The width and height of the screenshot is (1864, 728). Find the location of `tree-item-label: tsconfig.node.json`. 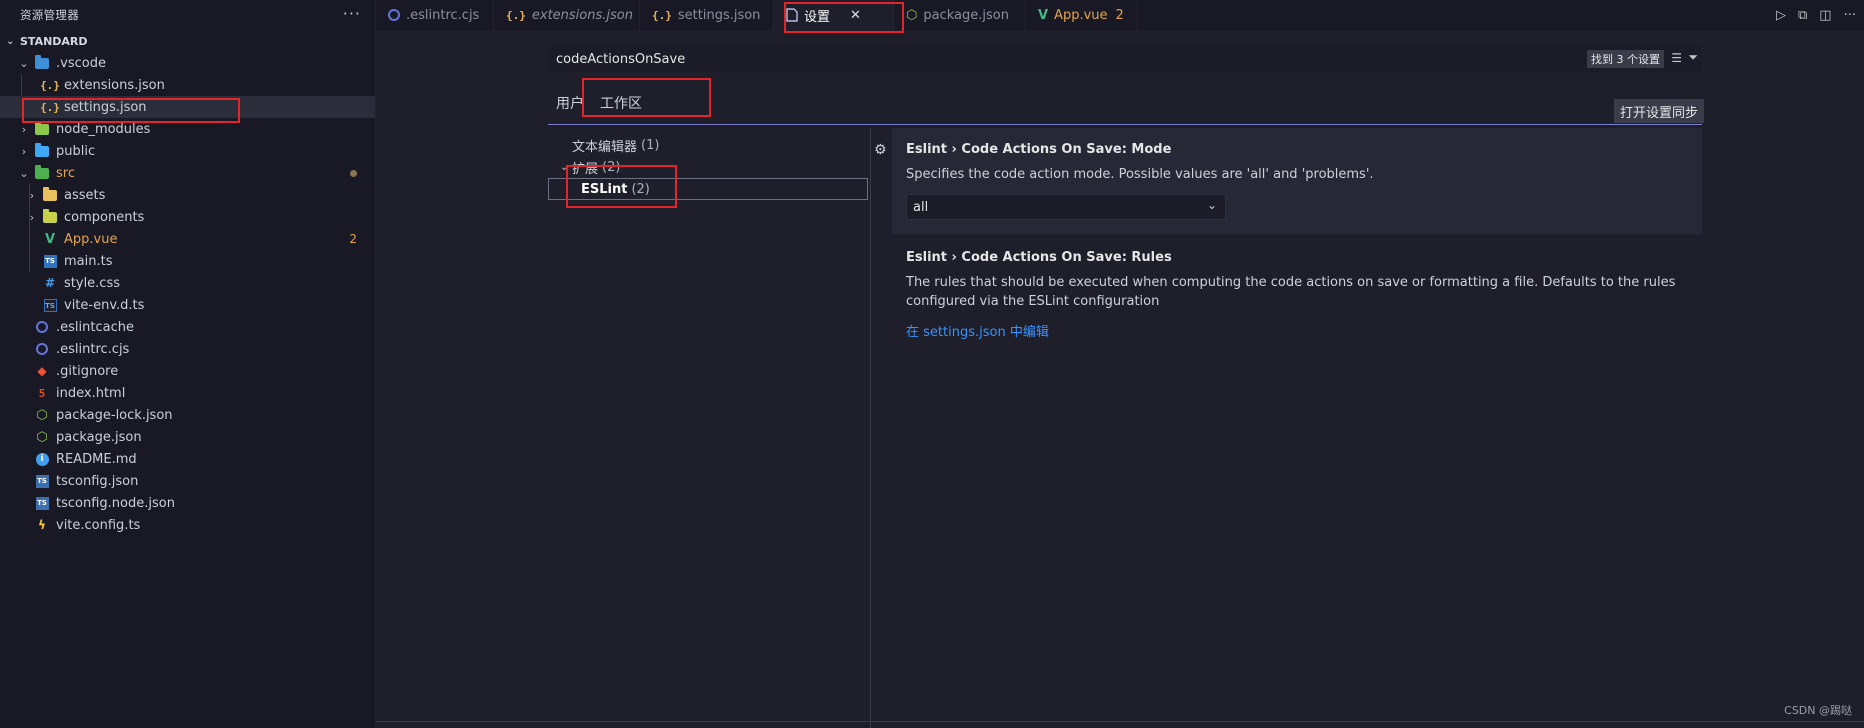

tree-item-label: tsconfig.node.json is located at coordinates (115, 503).